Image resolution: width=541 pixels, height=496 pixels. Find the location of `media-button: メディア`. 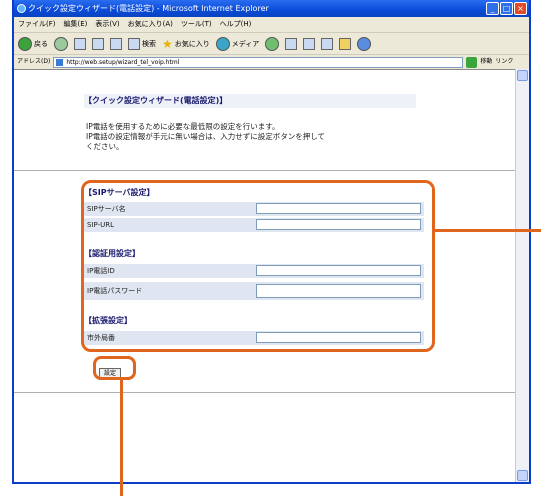

media-button: メディア is located at coordinates (237, 44).